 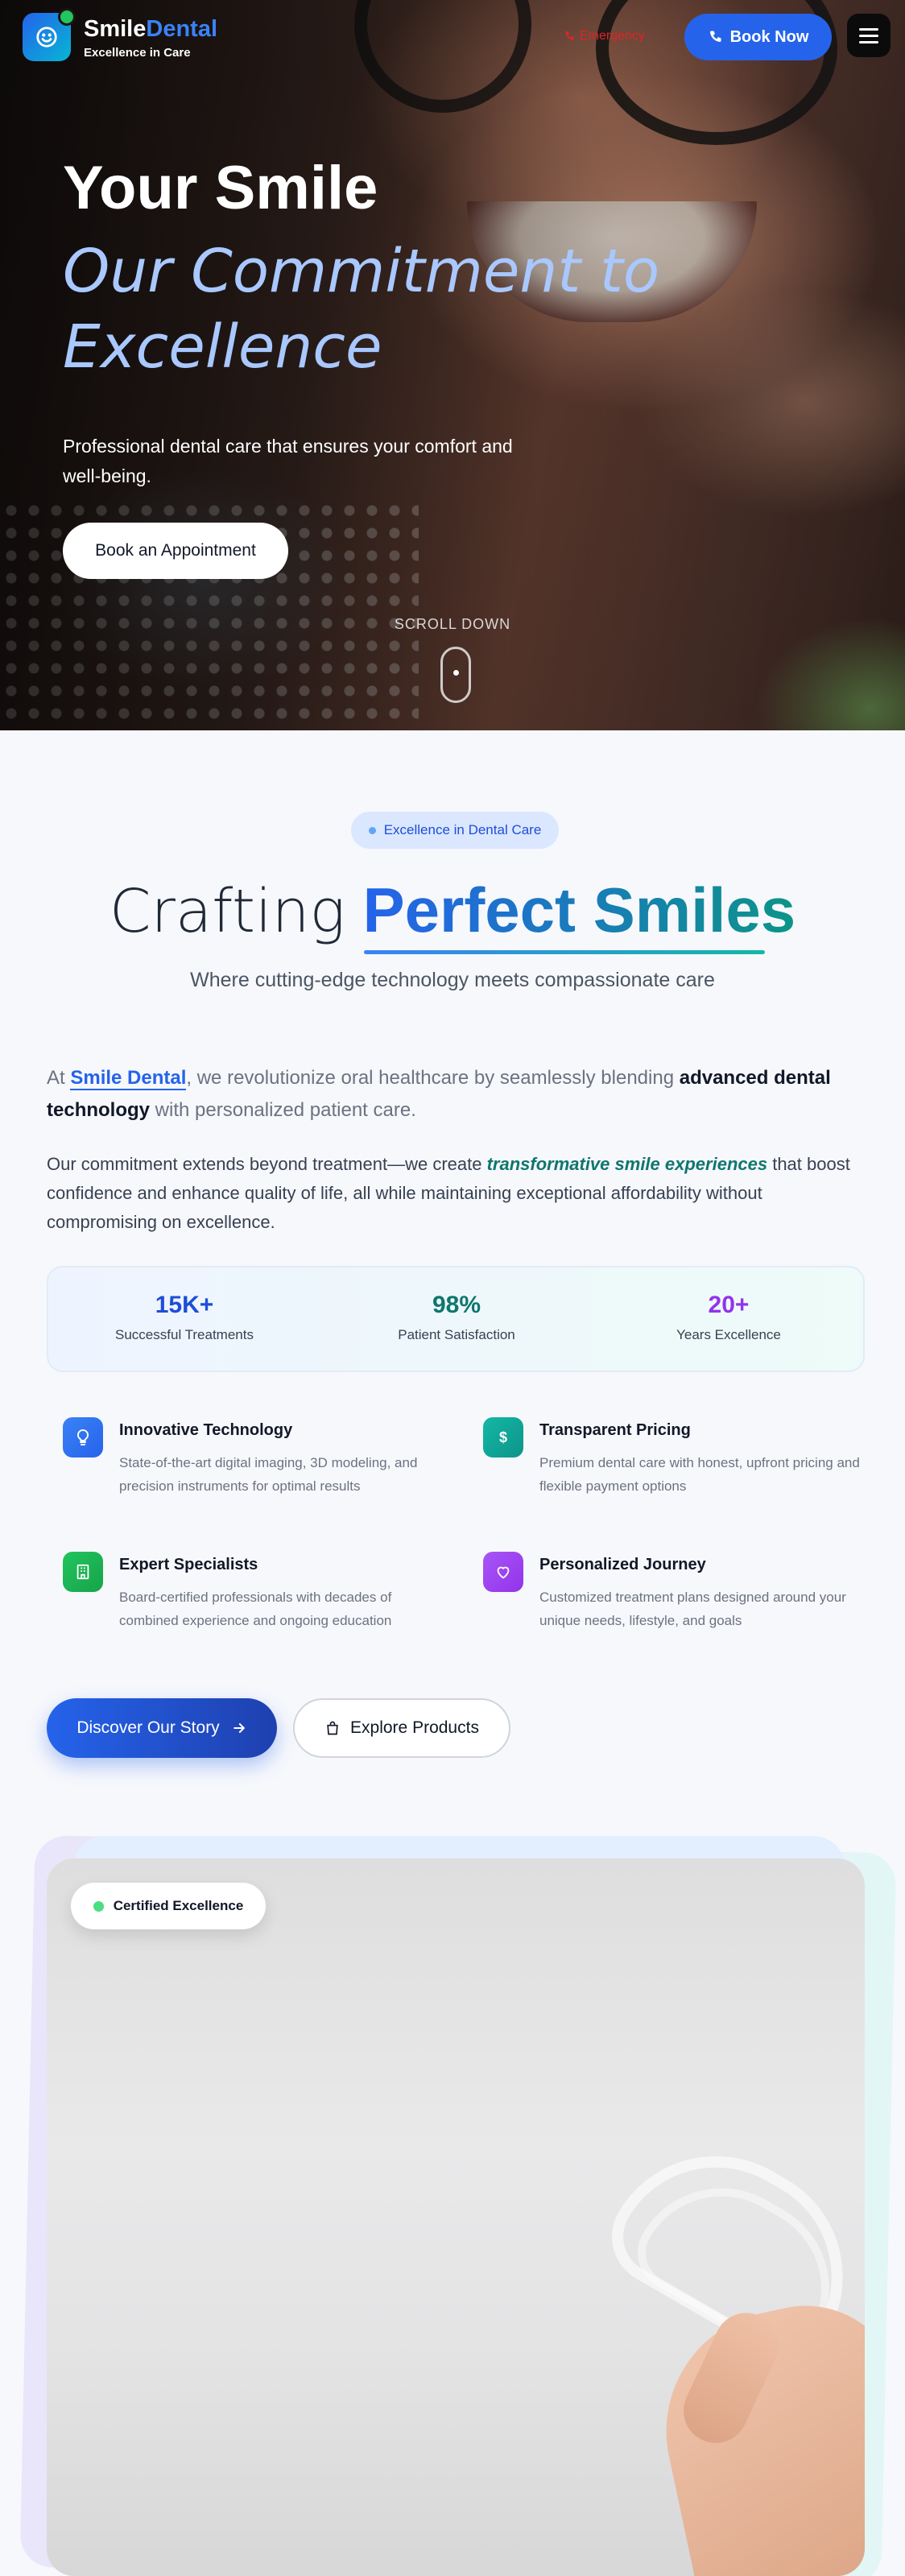 I want to click on book-now-button: Book Now, so click(x=758, y=37).